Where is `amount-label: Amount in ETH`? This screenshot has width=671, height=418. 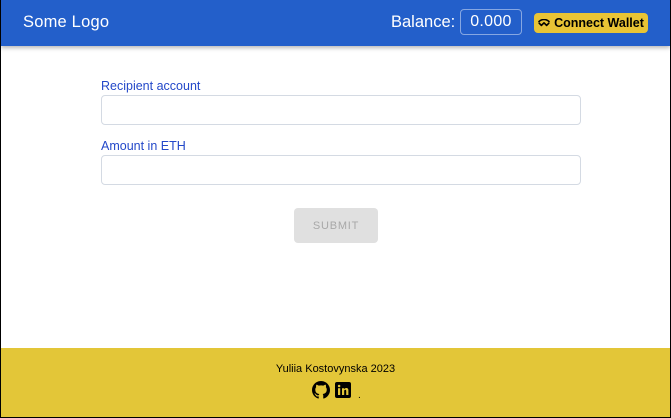
amount-label: Amount in ETH is located at coordinates (143, 146).